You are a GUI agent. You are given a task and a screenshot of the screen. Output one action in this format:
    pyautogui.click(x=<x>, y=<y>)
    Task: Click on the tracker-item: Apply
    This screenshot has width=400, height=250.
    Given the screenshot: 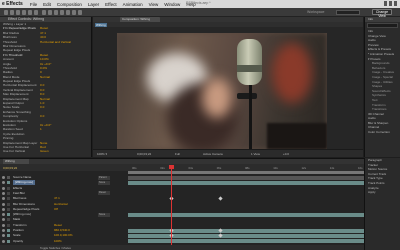 What is the action you would take?
    pyautogui.click(x=382, y=192)
    